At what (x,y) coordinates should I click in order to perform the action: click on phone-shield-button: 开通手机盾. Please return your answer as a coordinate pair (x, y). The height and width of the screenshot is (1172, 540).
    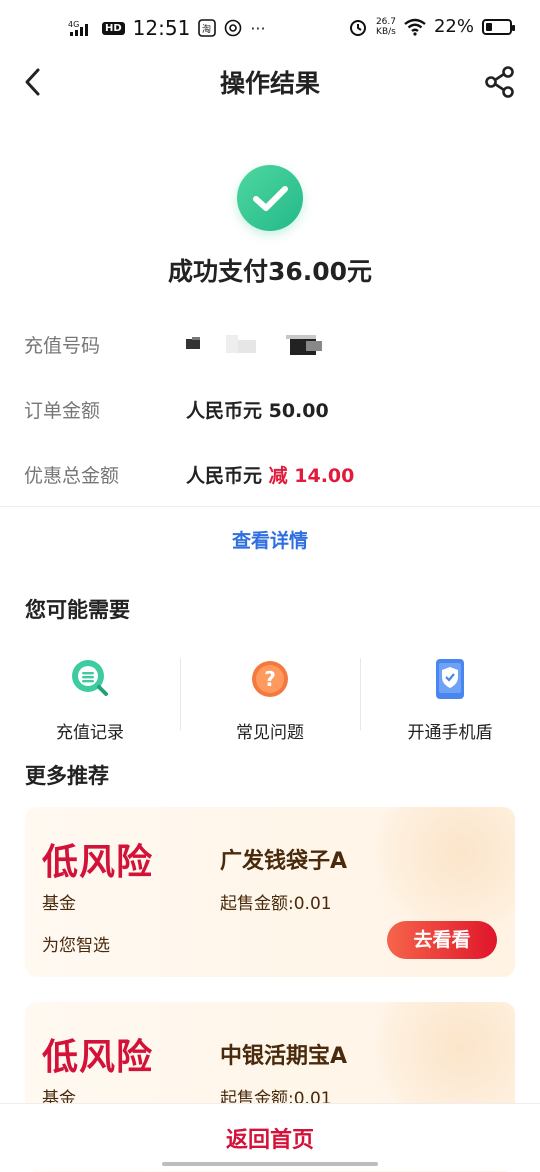
    Looking at the image, I should click on (450, 698).